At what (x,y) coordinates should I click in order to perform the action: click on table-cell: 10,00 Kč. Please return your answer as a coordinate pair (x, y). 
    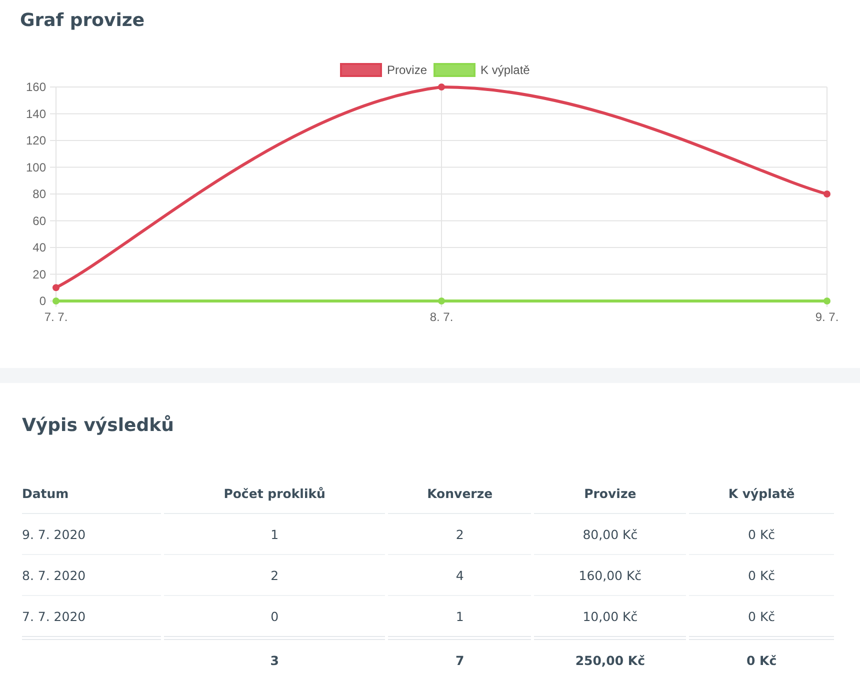
    Looking at the image, I should click on (610, 618).